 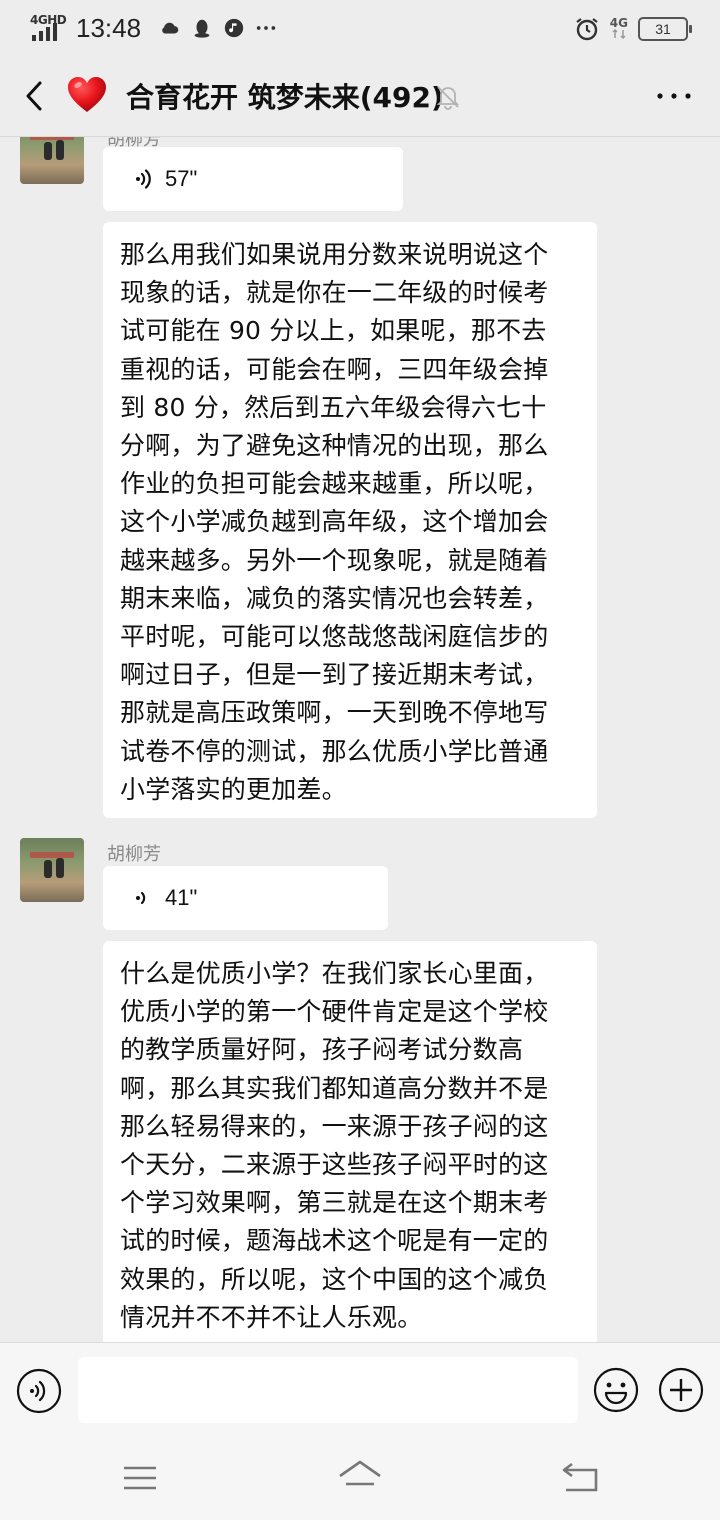 I want to click on weather-cloud-icon, so click(x=170, y=28).